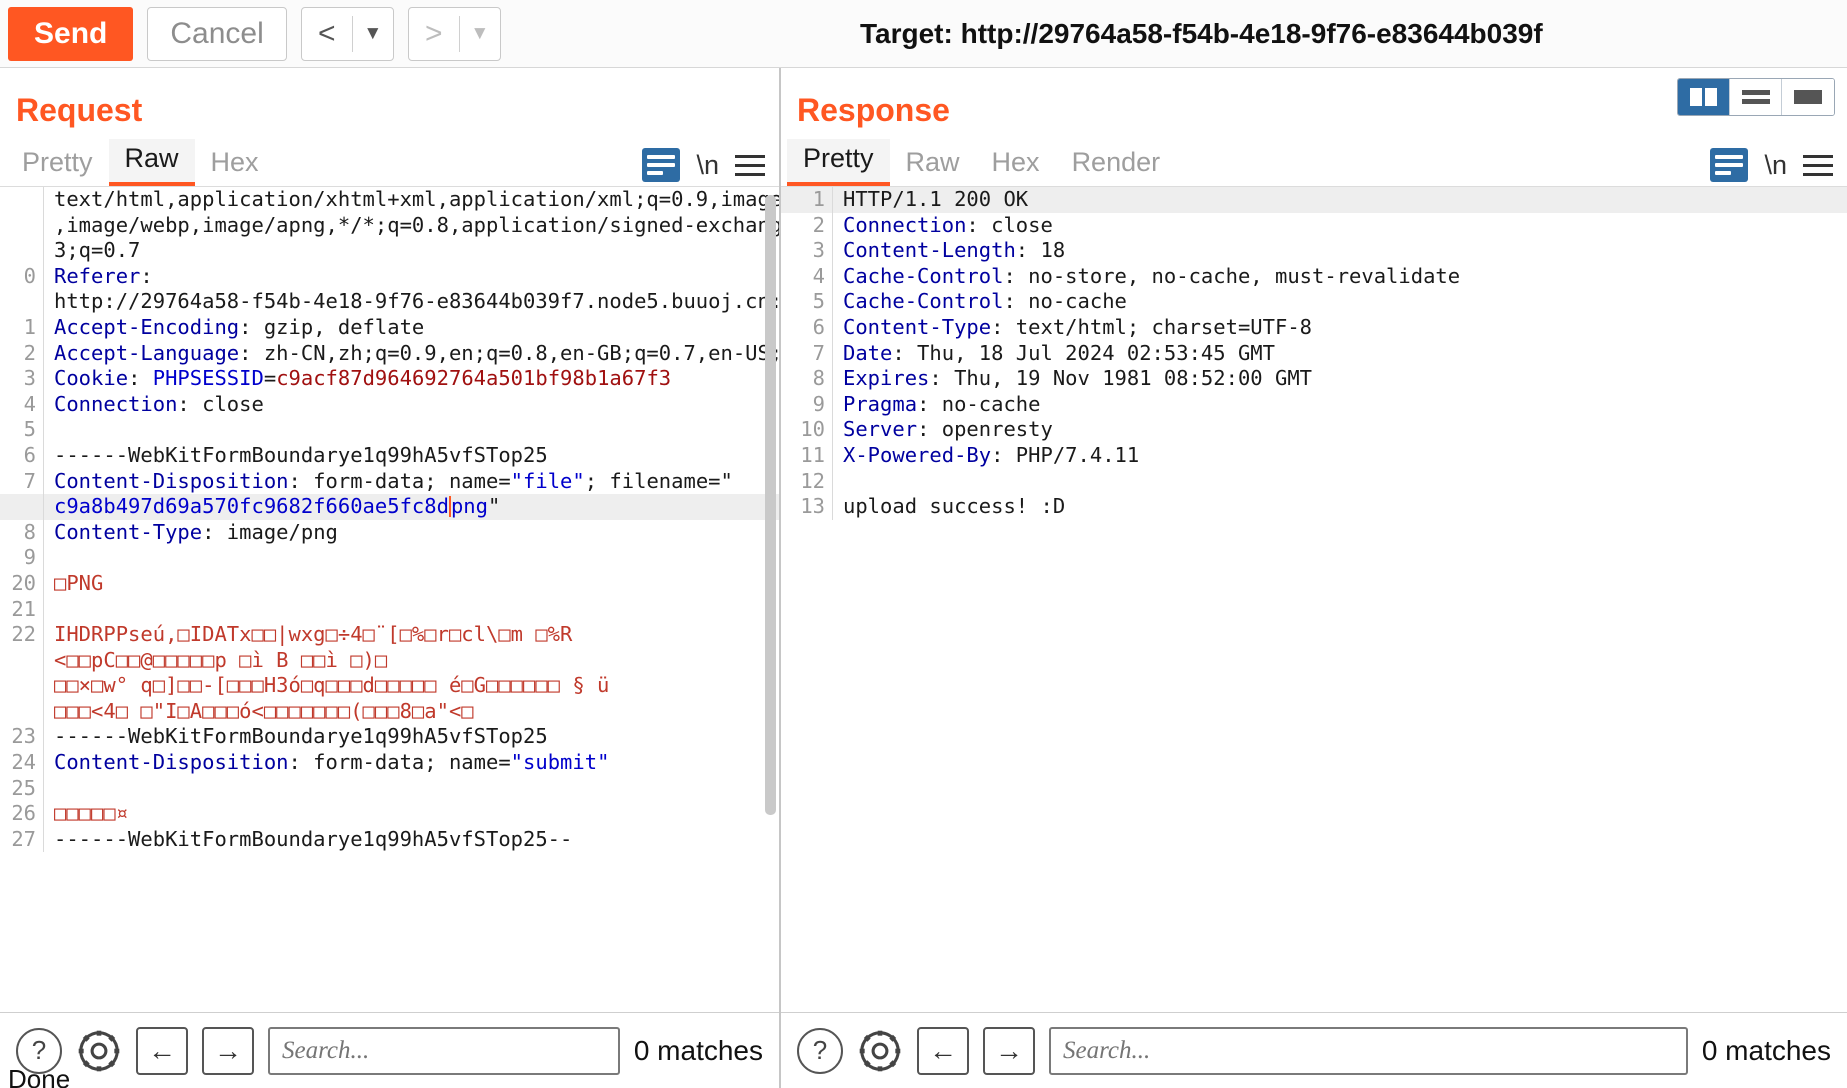  I want to click on code-line: 9 Pragma: no-cache, so click(1314, 404).